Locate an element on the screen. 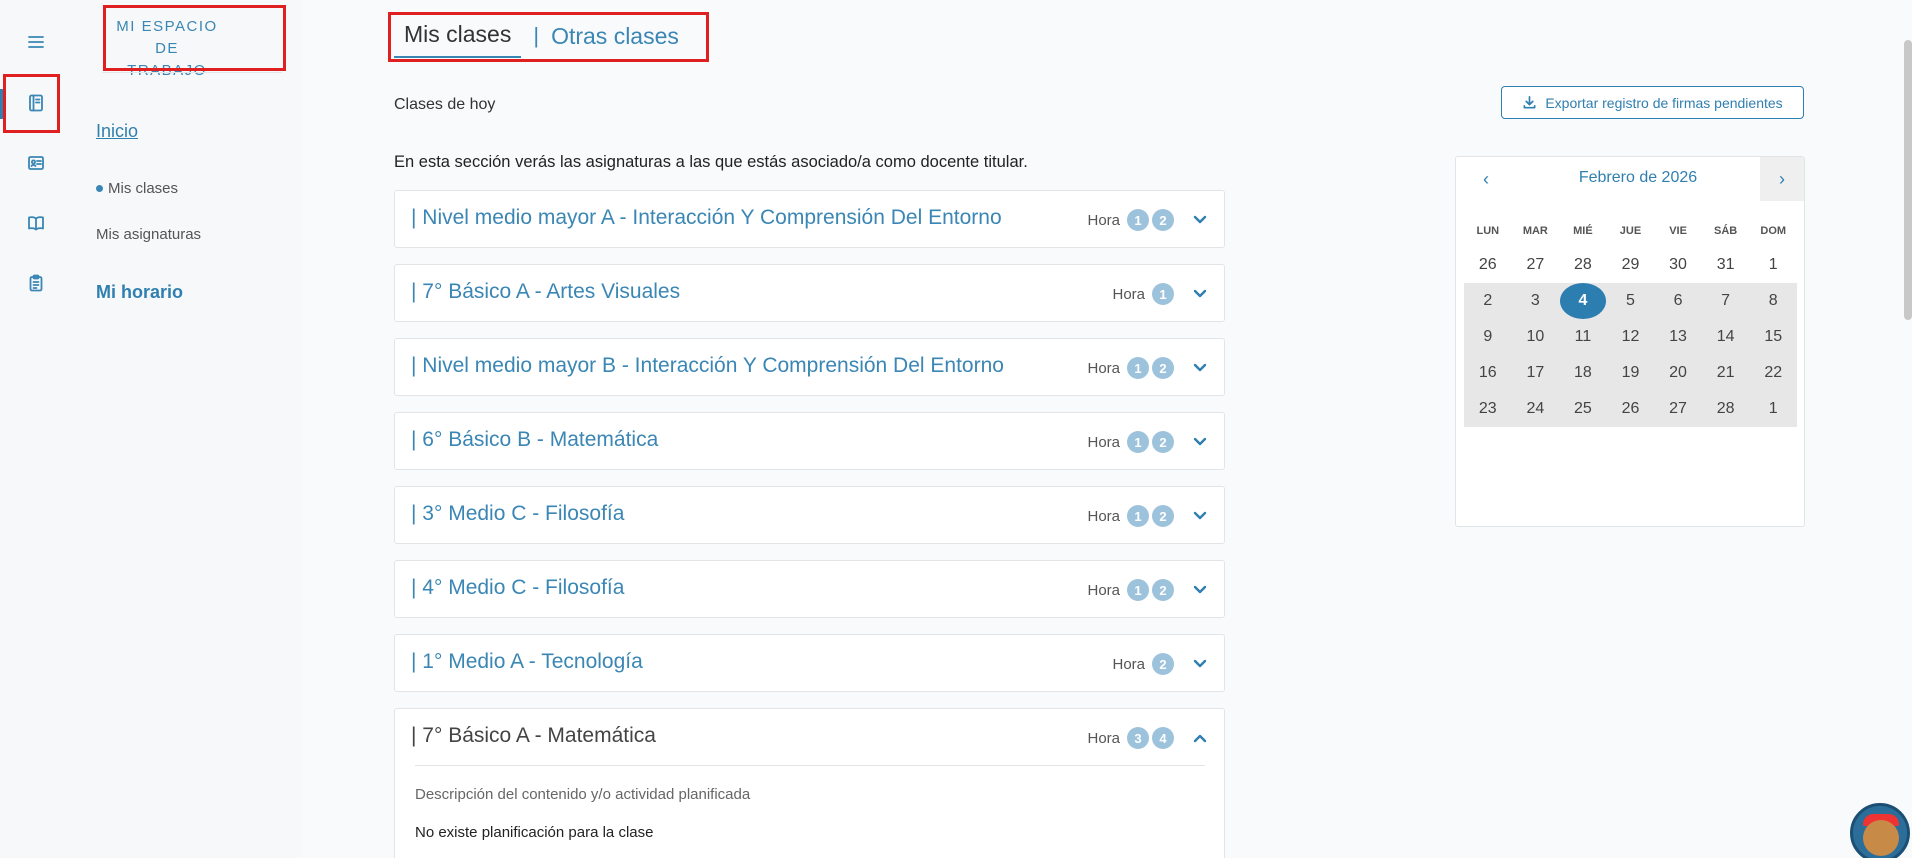 This screenshot has width=1912, height=858. today-label: Clases de hoy is located at coordinates (445, 104).